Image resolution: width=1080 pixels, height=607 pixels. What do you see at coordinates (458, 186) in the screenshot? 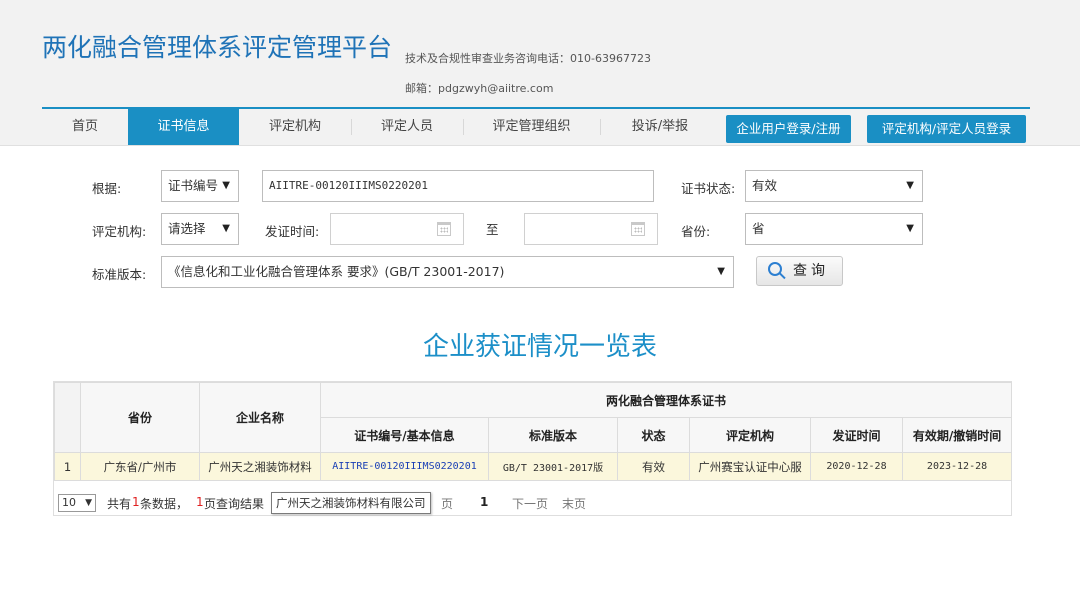
I see `cert-number-input: AIITRE-00120IIIMS0220201` at bounding box center [458, 186].